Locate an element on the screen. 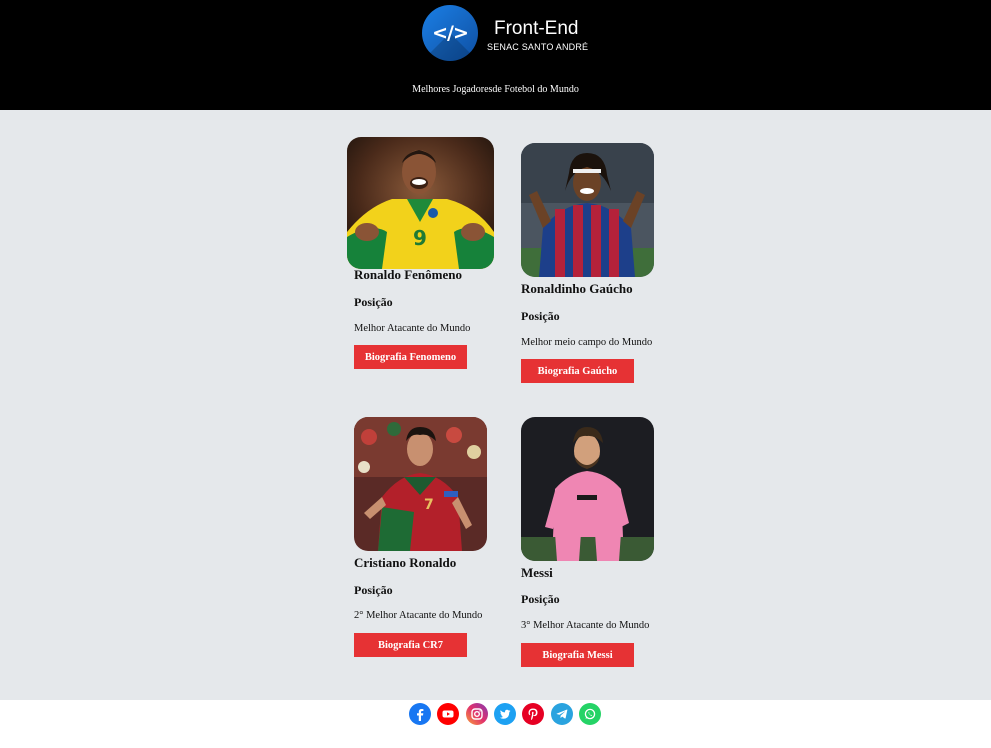  twitter-icon is located at coordinates (505, 714).